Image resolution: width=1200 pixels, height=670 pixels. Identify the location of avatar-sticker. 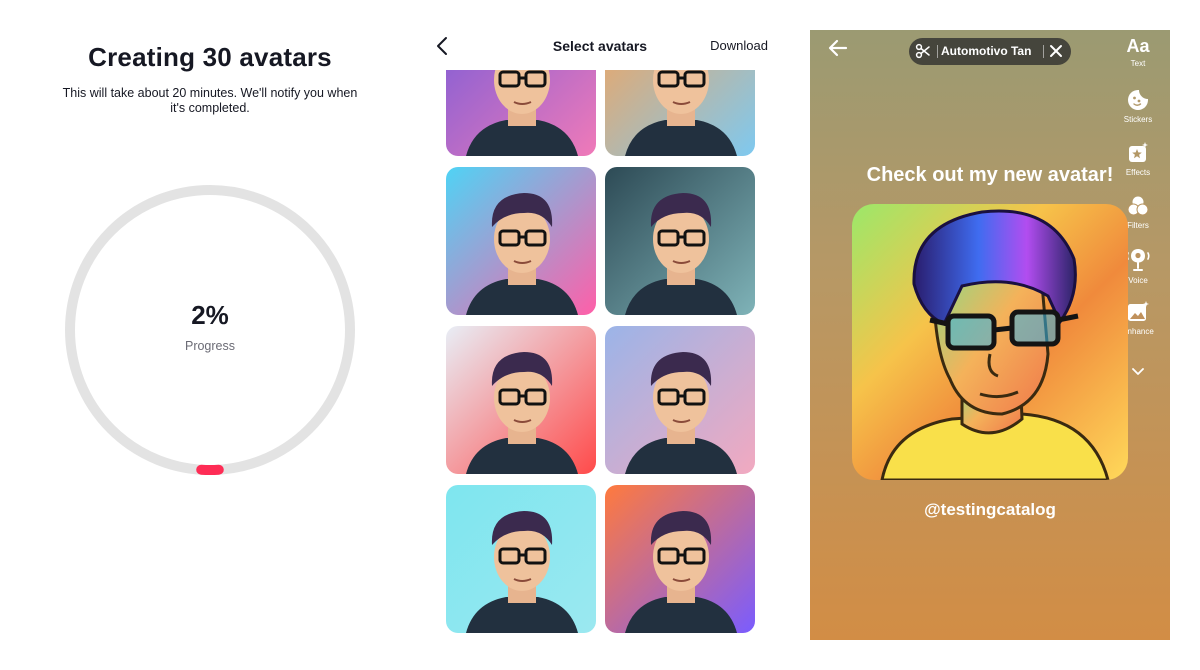
(990, 342).